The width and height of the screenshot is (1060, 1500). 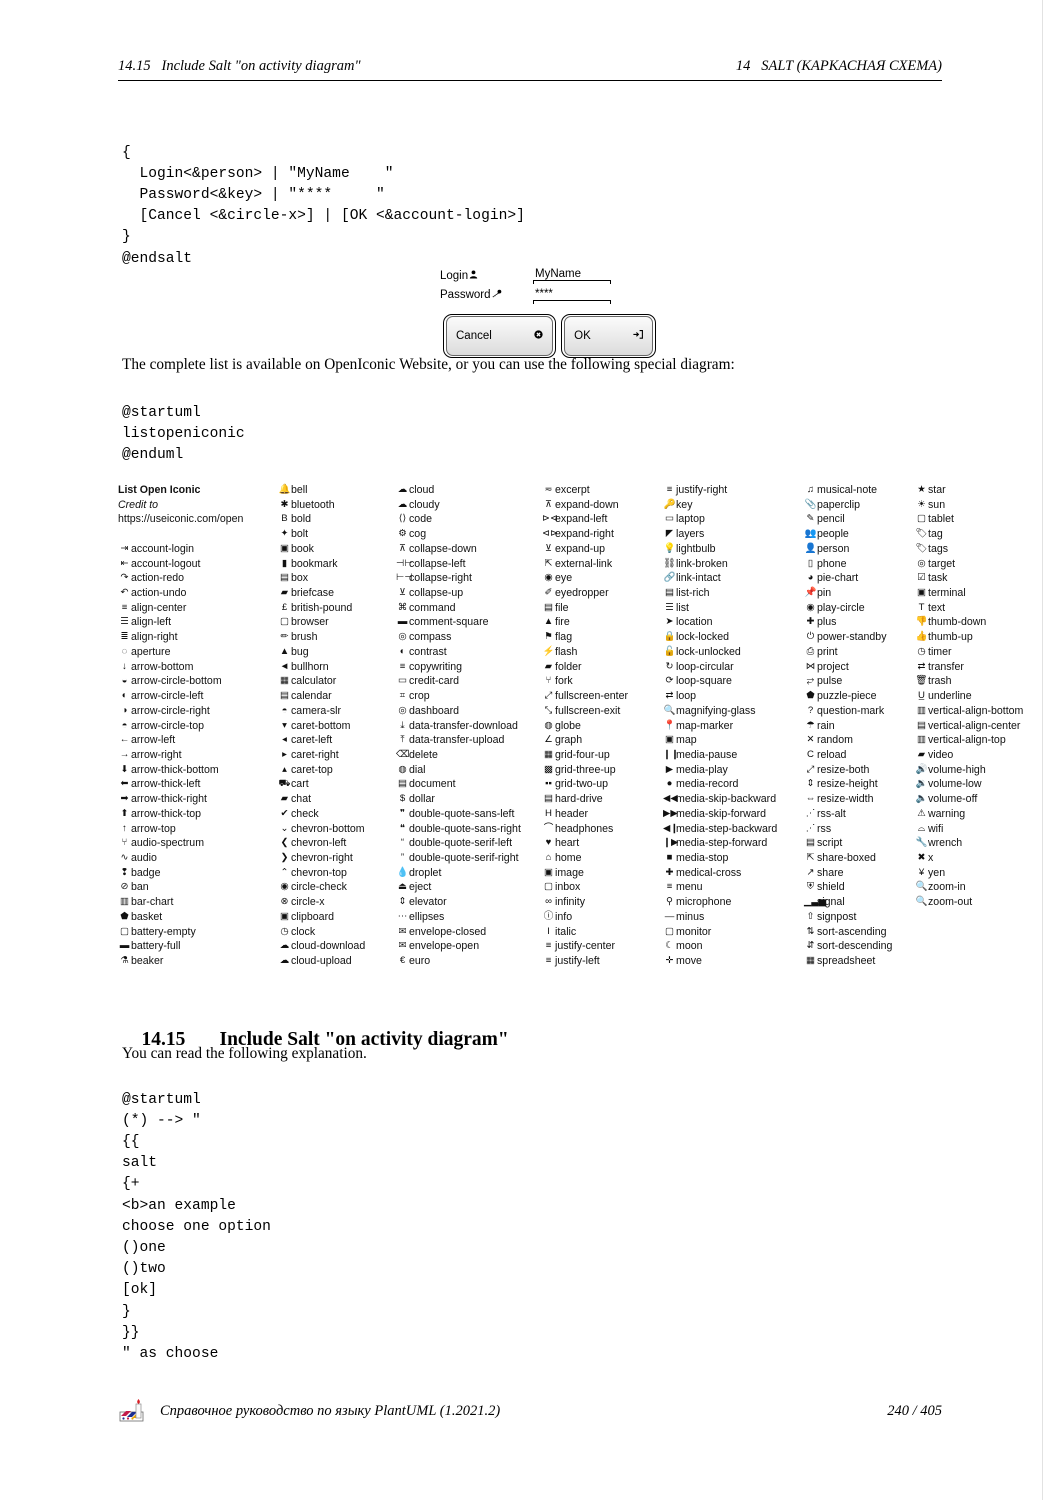 What do you see at coordinates (420, 887) in the screenshot?
I see `icon-list-item-label: eject` at bounding box center [420, 887].